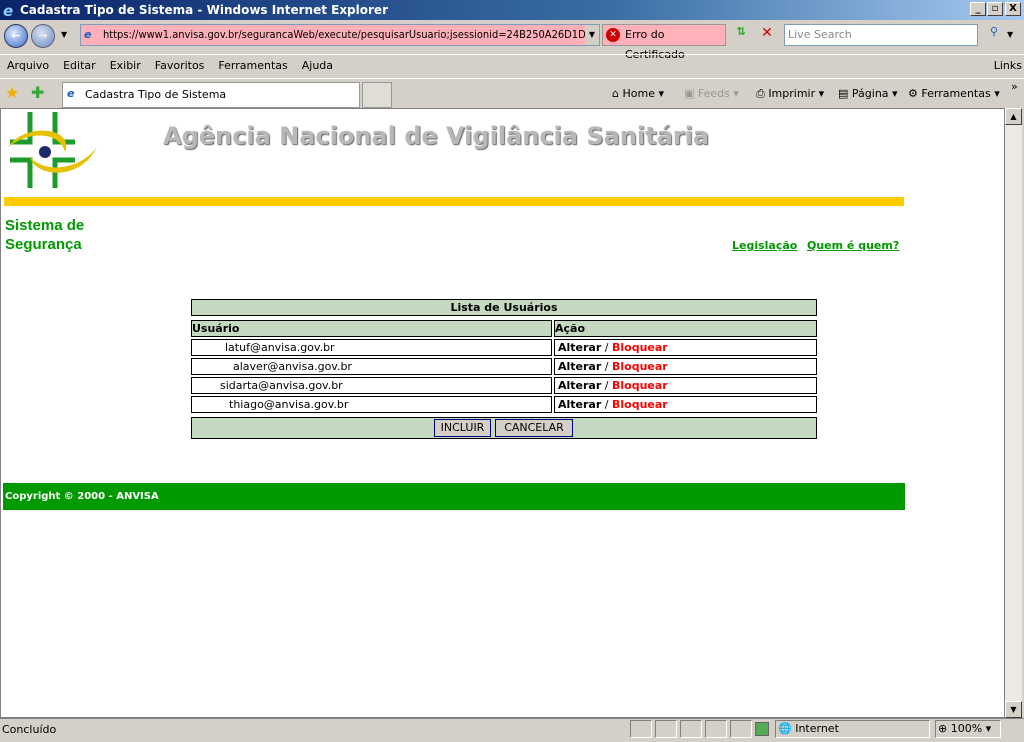 The image size is (1024, 742). Describe the element at coordinates (1013, 9) in the screenshot. I see `close-button: X` at that location.